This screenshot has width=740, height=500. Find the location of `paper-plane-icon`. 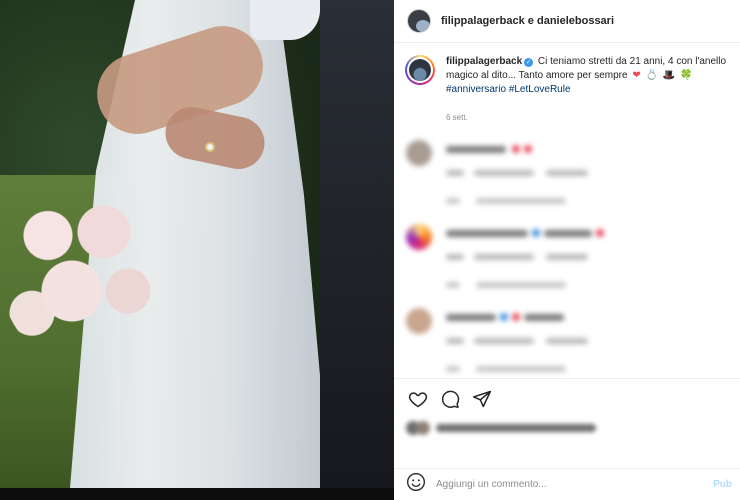

paper-plane-icon is located at coordinates (482, 399).